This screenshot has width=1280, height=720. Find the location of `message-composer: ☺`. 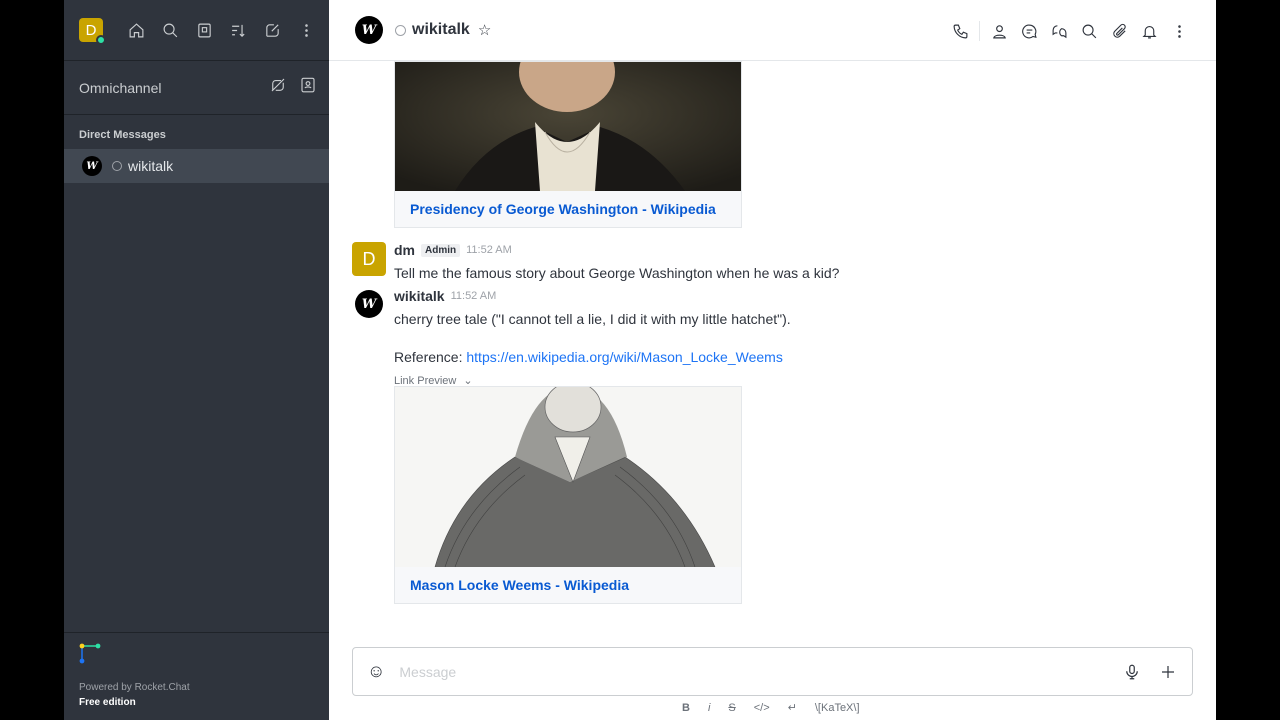

message-composer: ☺ is located at coordinates (772, 671).